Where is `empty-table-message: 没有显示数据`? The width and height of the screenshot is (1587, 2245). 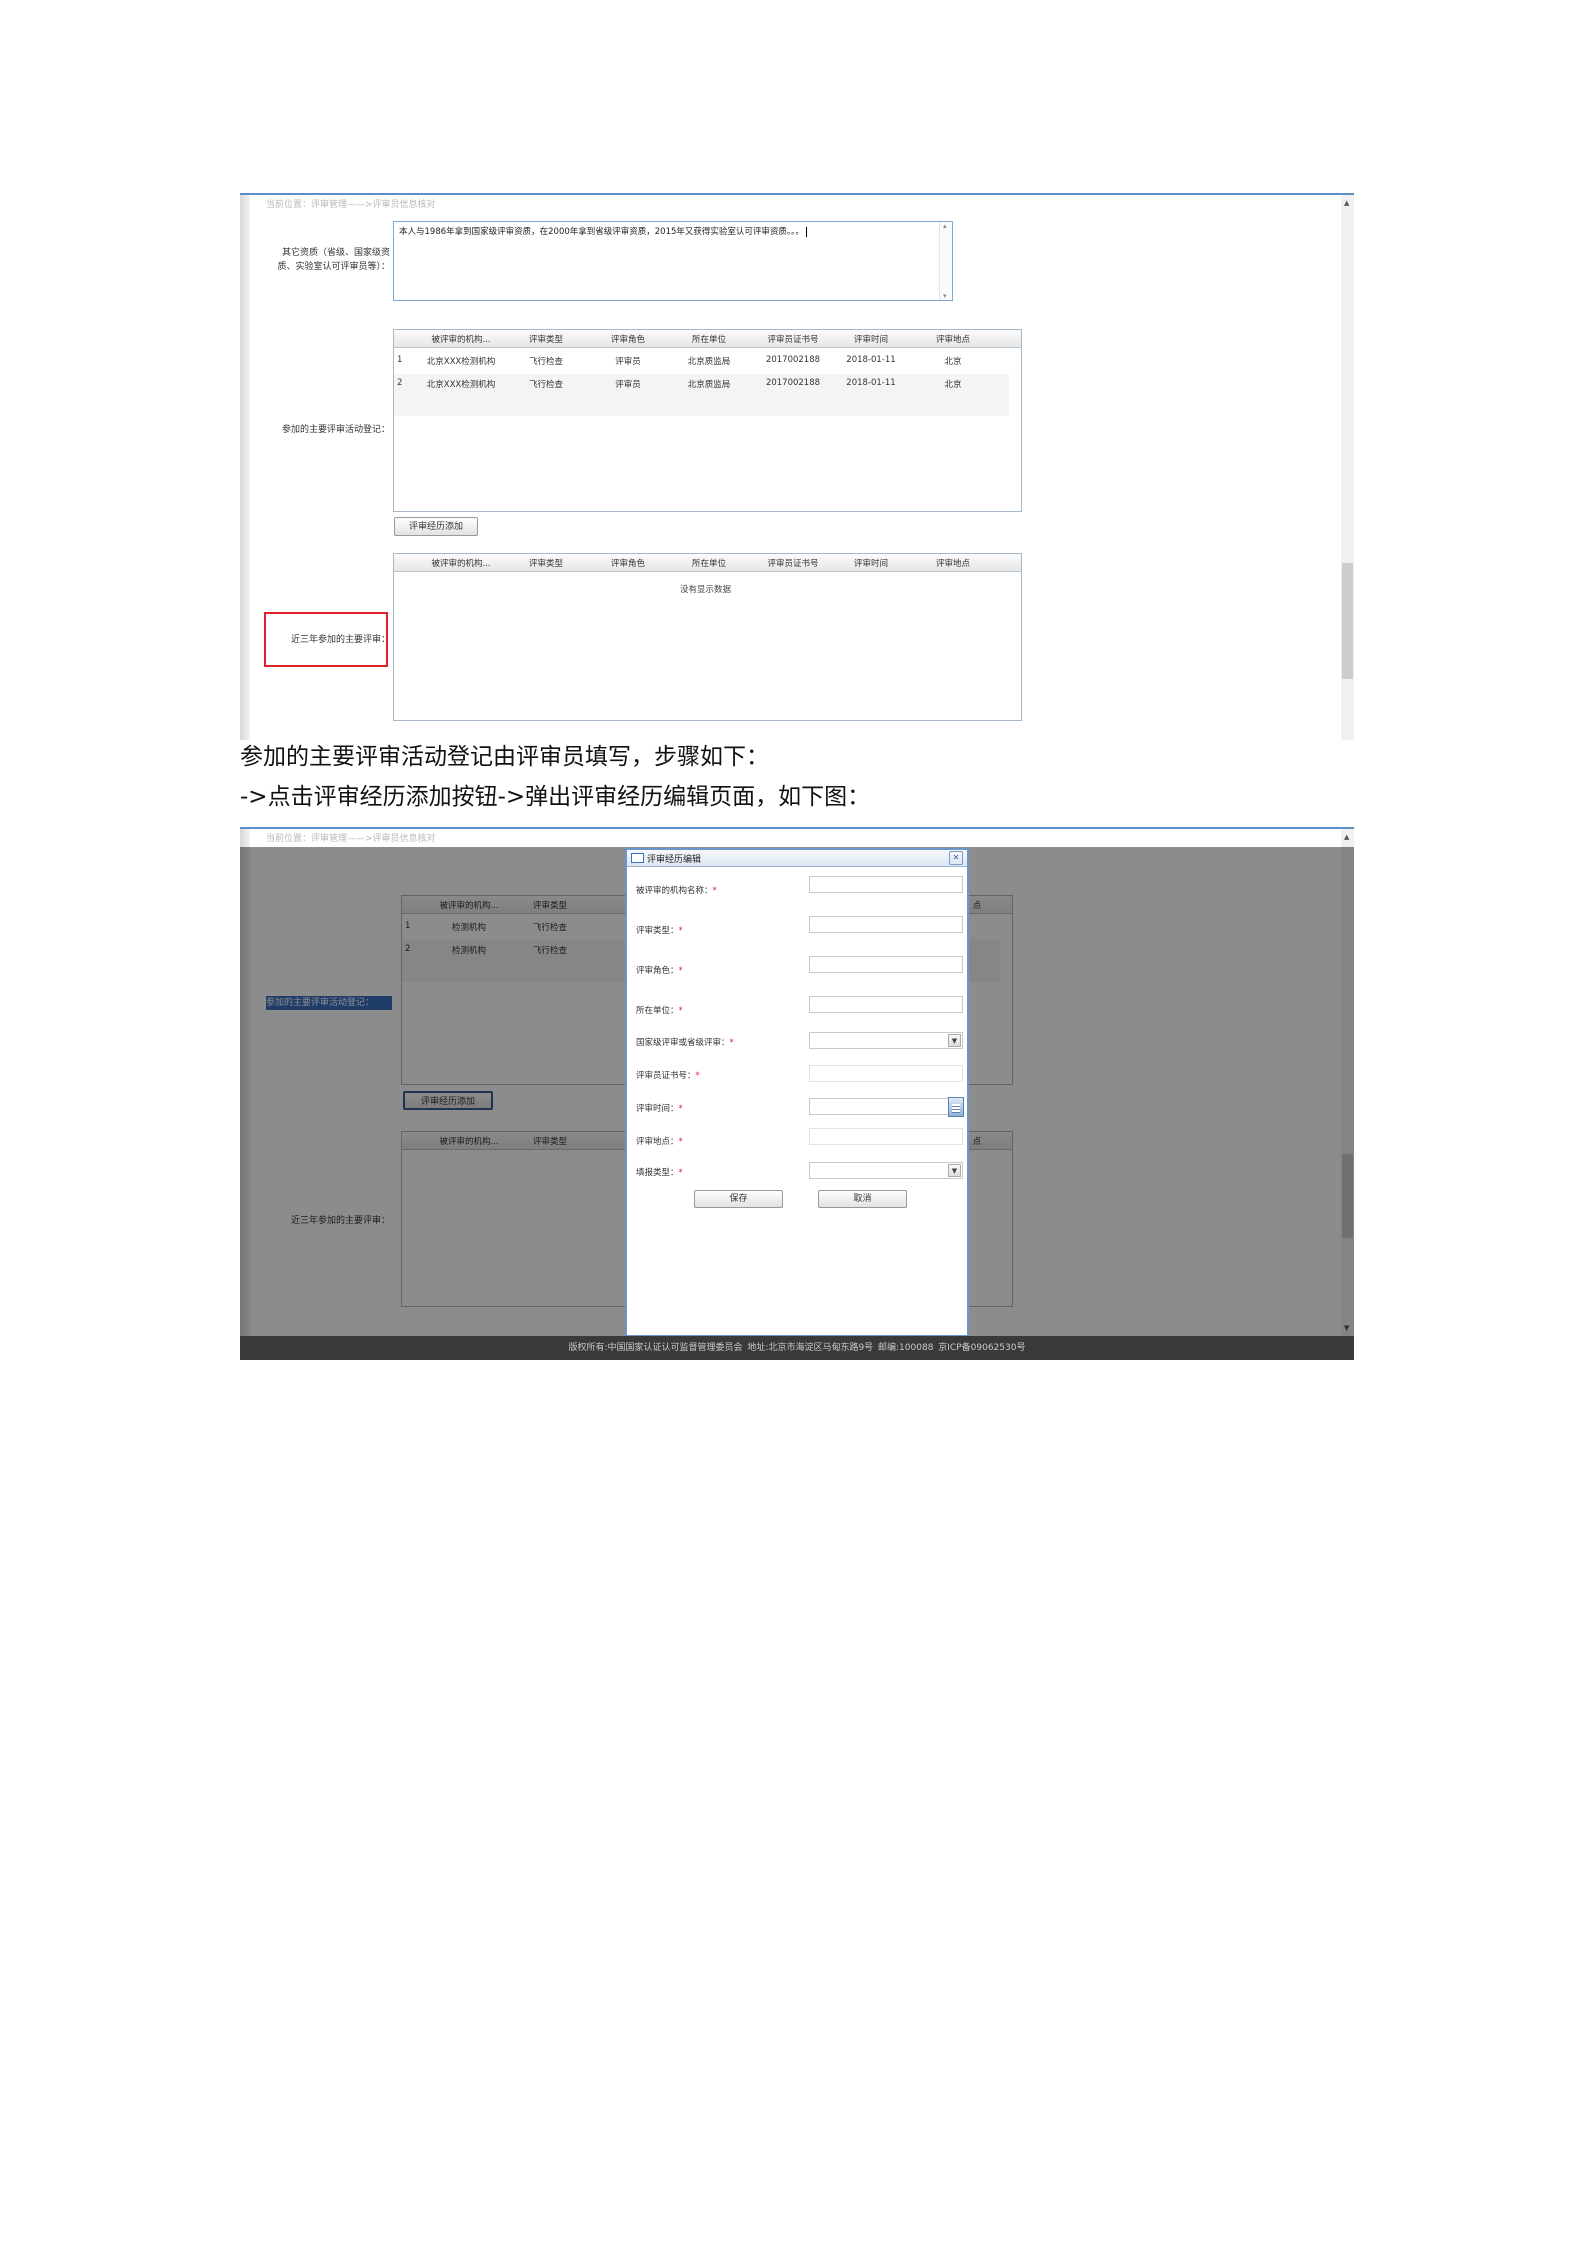 empty-table-message: 没有显示数据 is located at coordinates (706, 590).